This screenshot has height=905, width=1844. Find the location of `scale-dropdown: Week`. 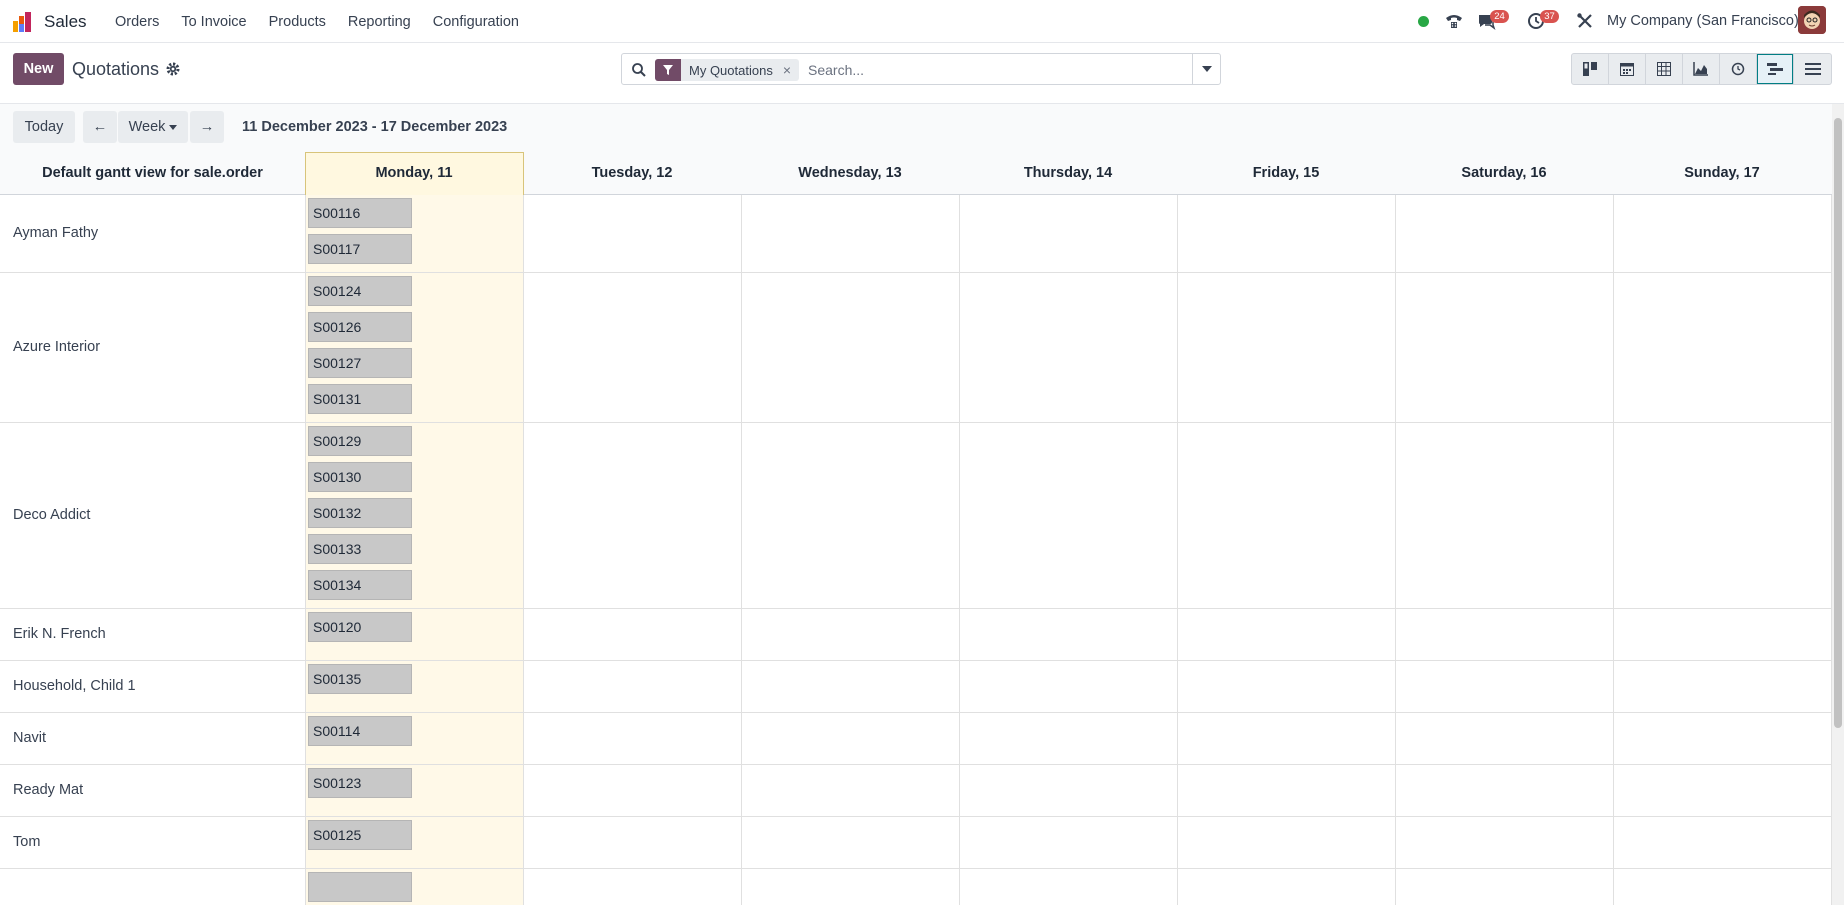

scale-dropdown: Week is located at coordinates (153, 127).